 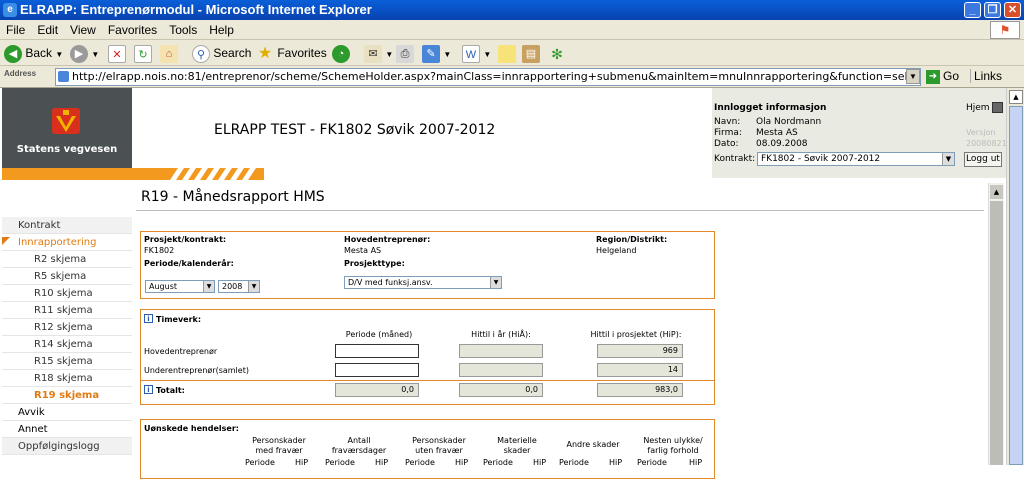 I want to click on frame-scrollbar: ▲, so click(x=996, y=324).